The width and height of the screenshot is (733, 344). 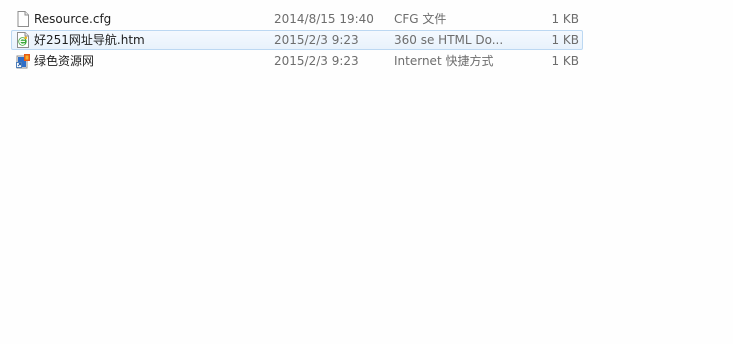 I want to click on internet-shortcut-icon, so click(x=23, y=61).